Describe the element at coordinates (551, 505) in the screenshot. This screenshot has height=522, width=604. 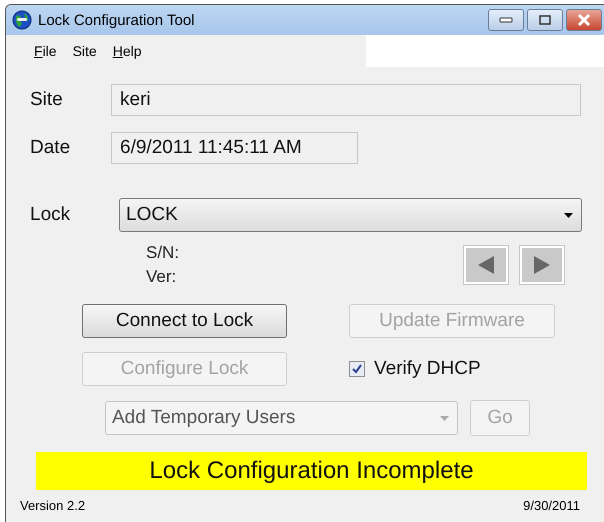
I see `date-text: 9/30/2011` at that location.